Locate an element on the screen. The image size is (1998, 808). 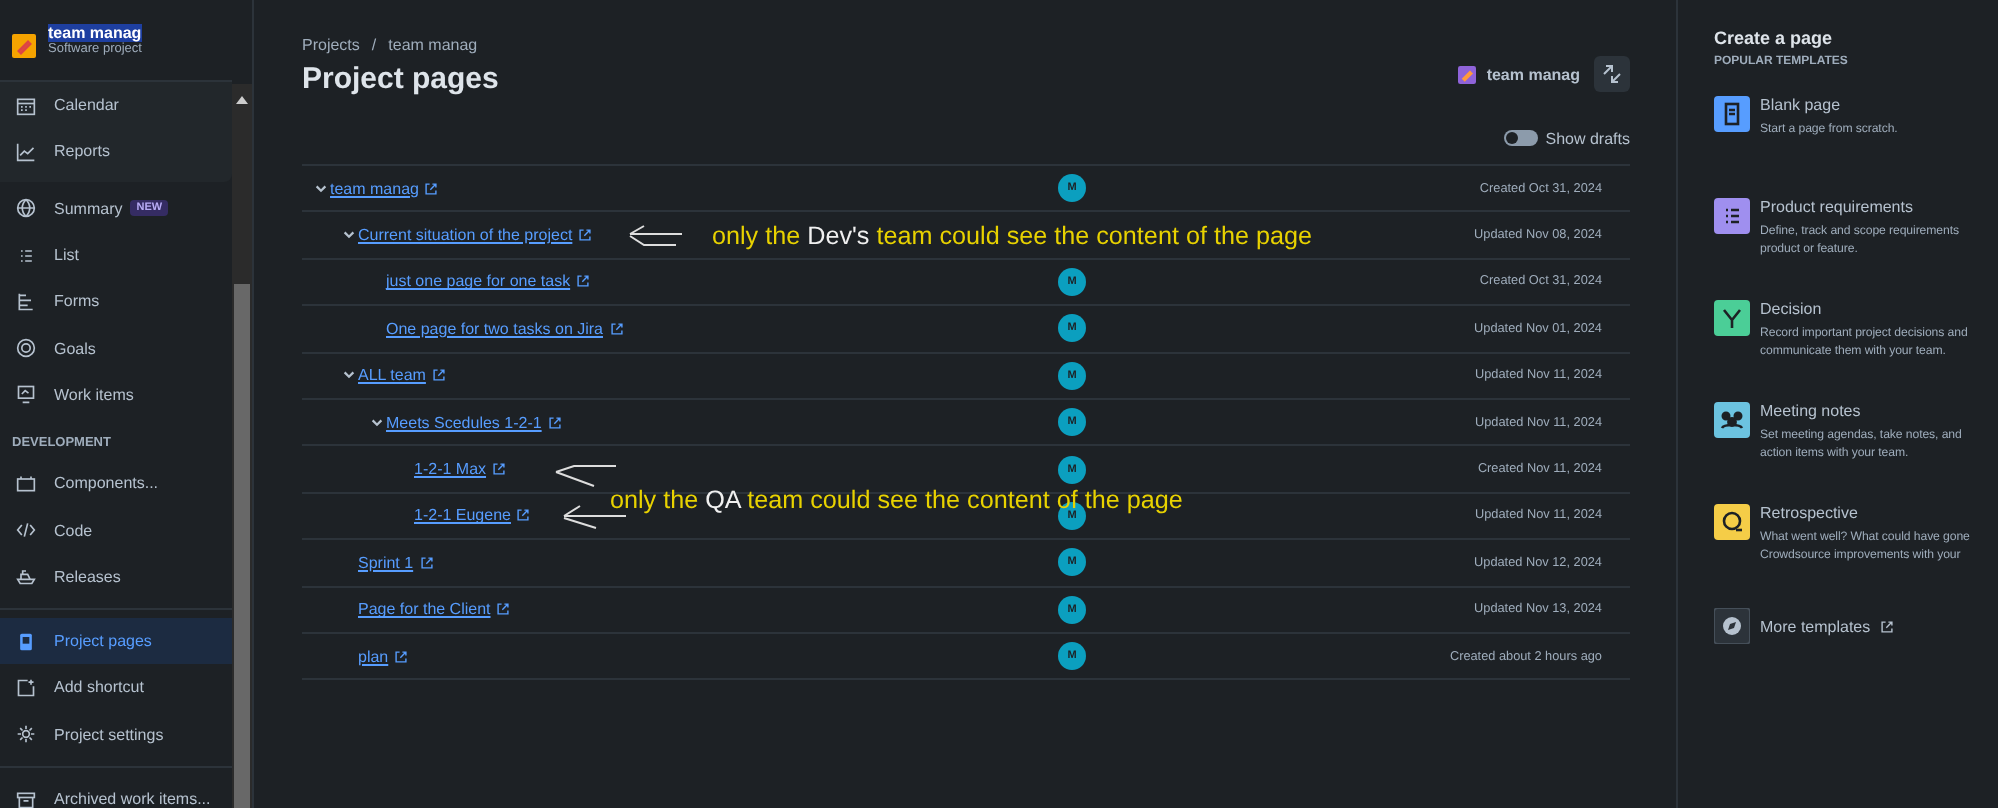
page-link: ALL team is located at coordinates (392, 375).